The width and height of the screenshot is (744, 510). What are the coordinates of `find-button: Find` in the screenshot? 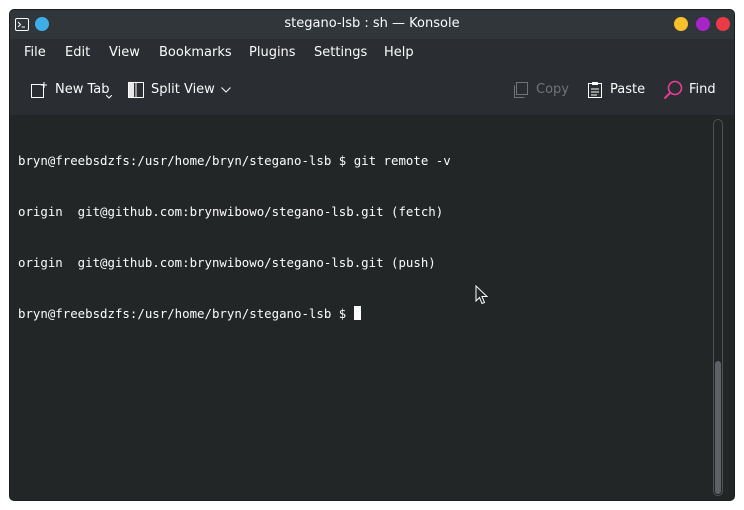 It's located at (691, 91).